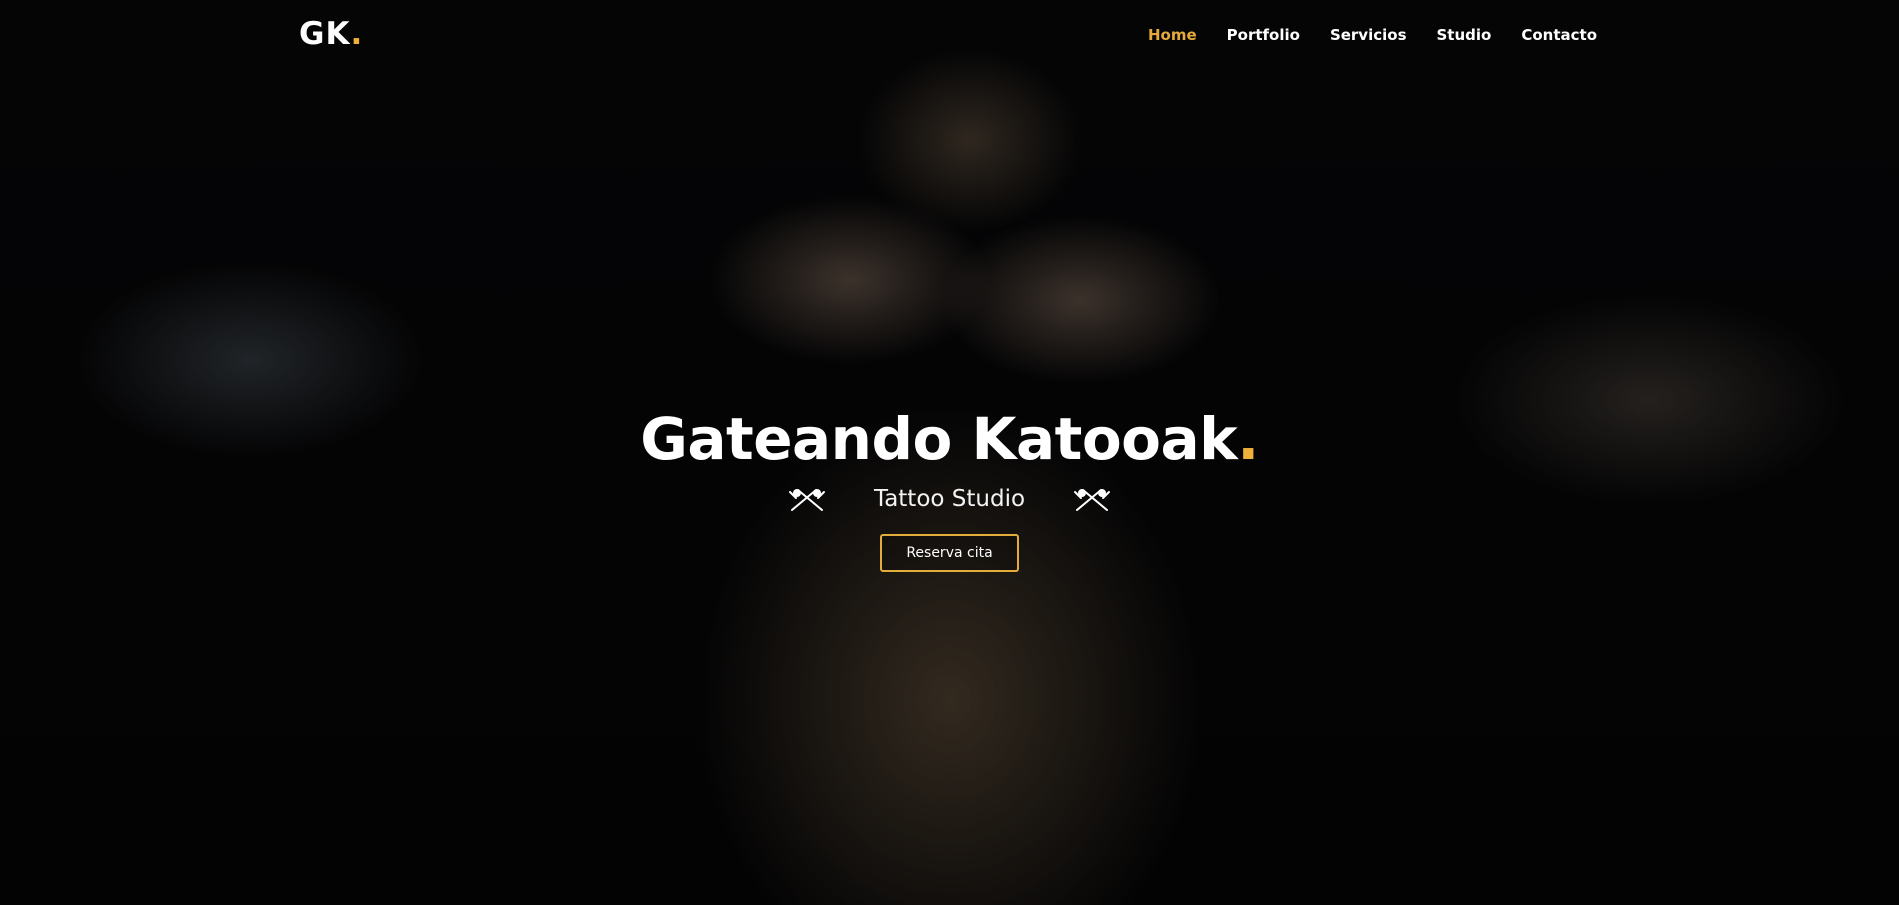 The height and width of the screenshot is (905, 1899). Describe the element at coordinates (1464, 35) in the screenshot. I see `nav-item-studio: Studio` at that location.